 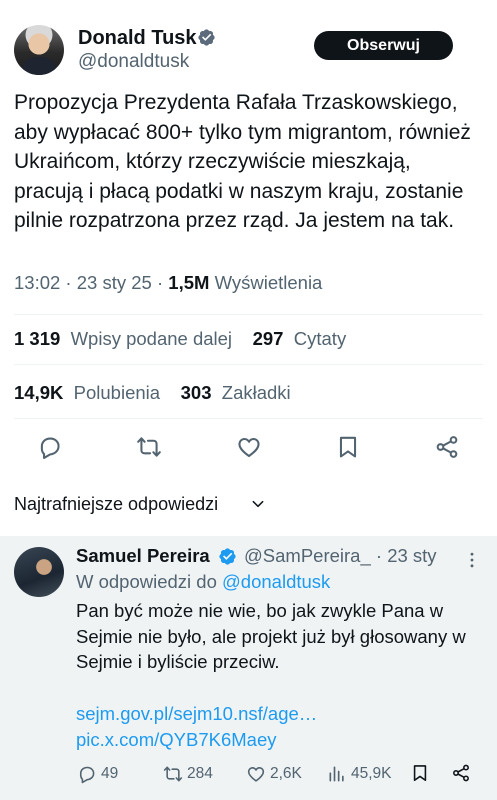 What do you see at coordinates (117, 392) in the screenshot?
I see `likes-label: Polubienia` at bounding box center [117, 392].